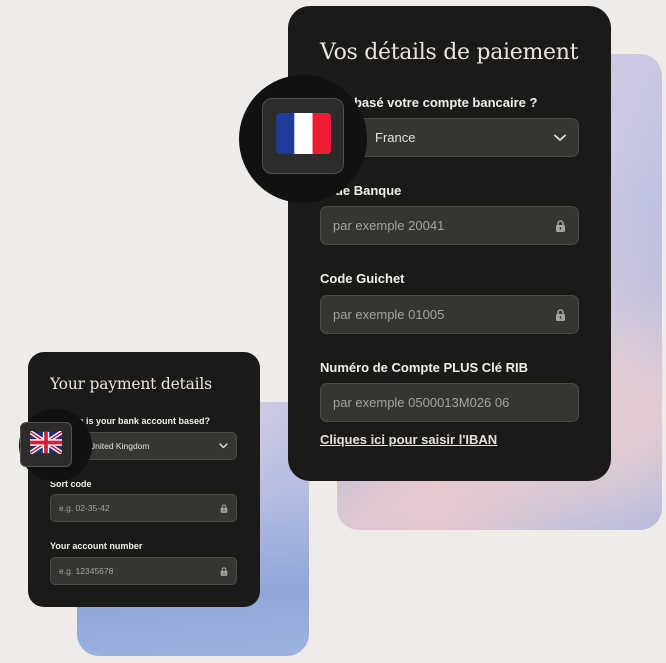 The image size is (666, 663). What do you see at coordinates (389, 314) in the screenshot?
I see `code-guichet-placeholder: par exemple 01005` at bounding box center [389, 314].